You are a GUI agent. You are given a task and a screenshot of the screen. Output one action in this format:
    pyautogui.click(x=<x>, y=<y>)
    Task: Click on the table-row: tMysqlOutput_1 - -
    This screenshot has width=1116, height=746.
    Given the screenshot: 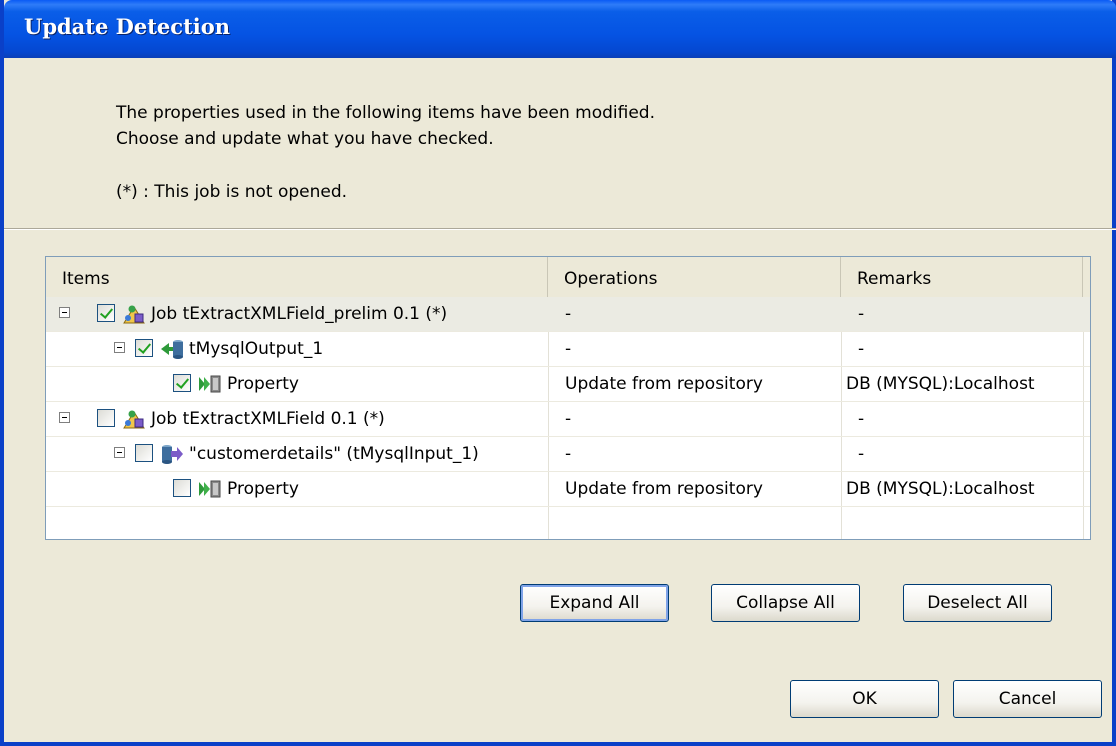 What is the action you would take?
    pyautogui.click(x=568, y=349)
    